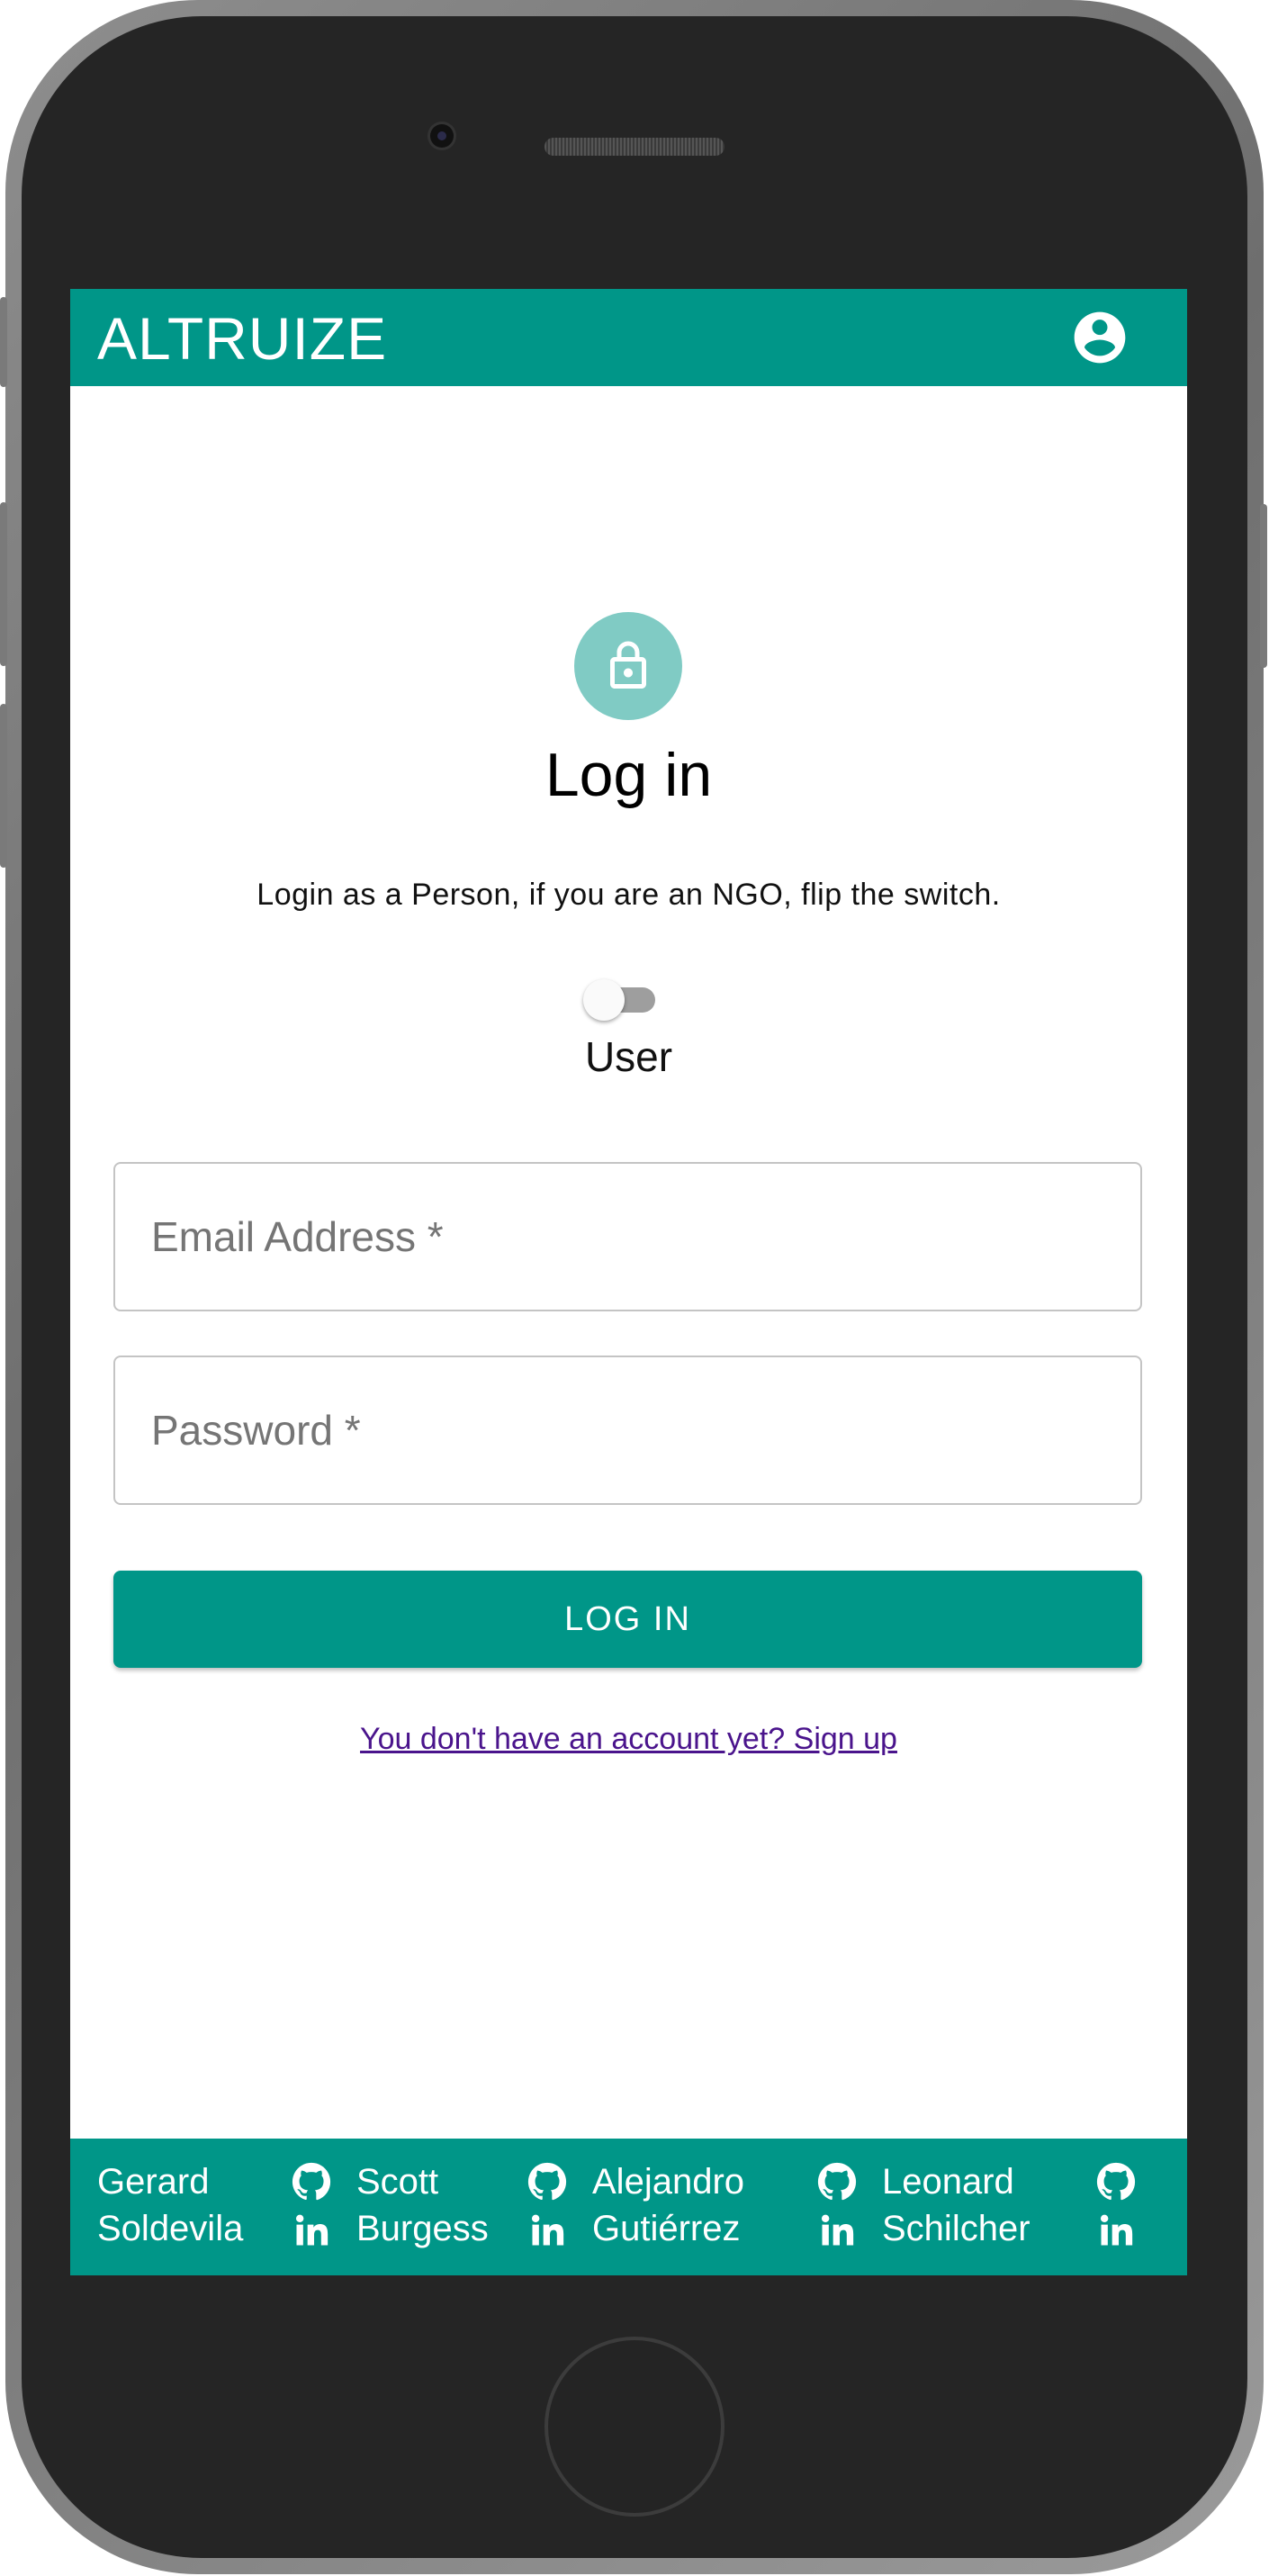 This screenshot has height=2576, width=1269. I want to click on email-input, so click(628, 1237).